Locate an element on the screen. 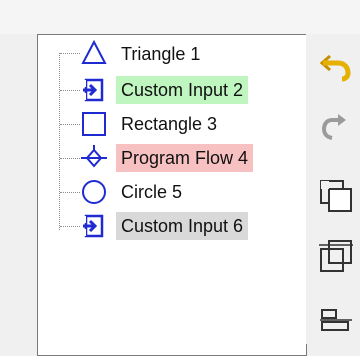 The width and height of the screenshot is (360, 356). bring-forward-icon is located at coordinates (336, 196).